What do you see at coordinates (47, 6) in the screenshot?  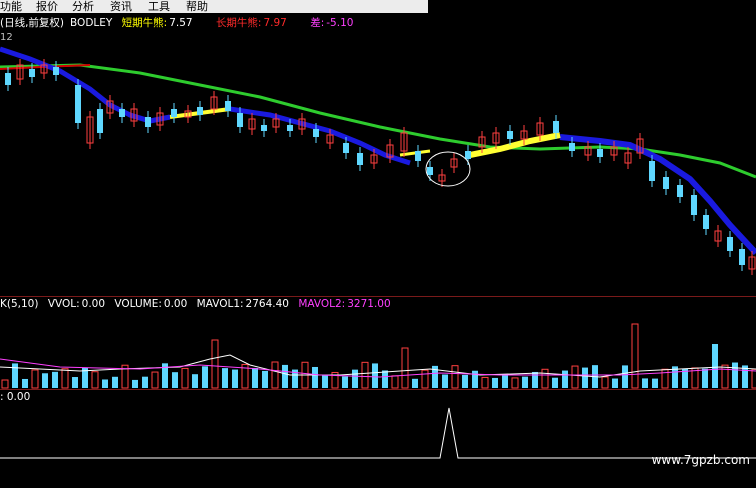 I see `menu-item-2: 报价` at bounding box center [47, 6].